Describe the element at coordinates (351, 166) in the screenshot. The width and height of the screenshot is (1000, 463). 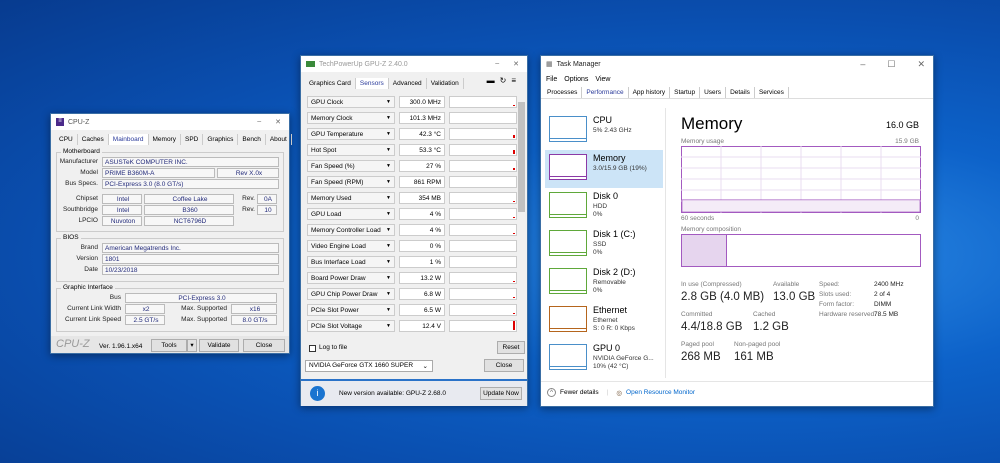
I see `sensor-name-dropdown: Fan Speed (%) ▼` at that location.